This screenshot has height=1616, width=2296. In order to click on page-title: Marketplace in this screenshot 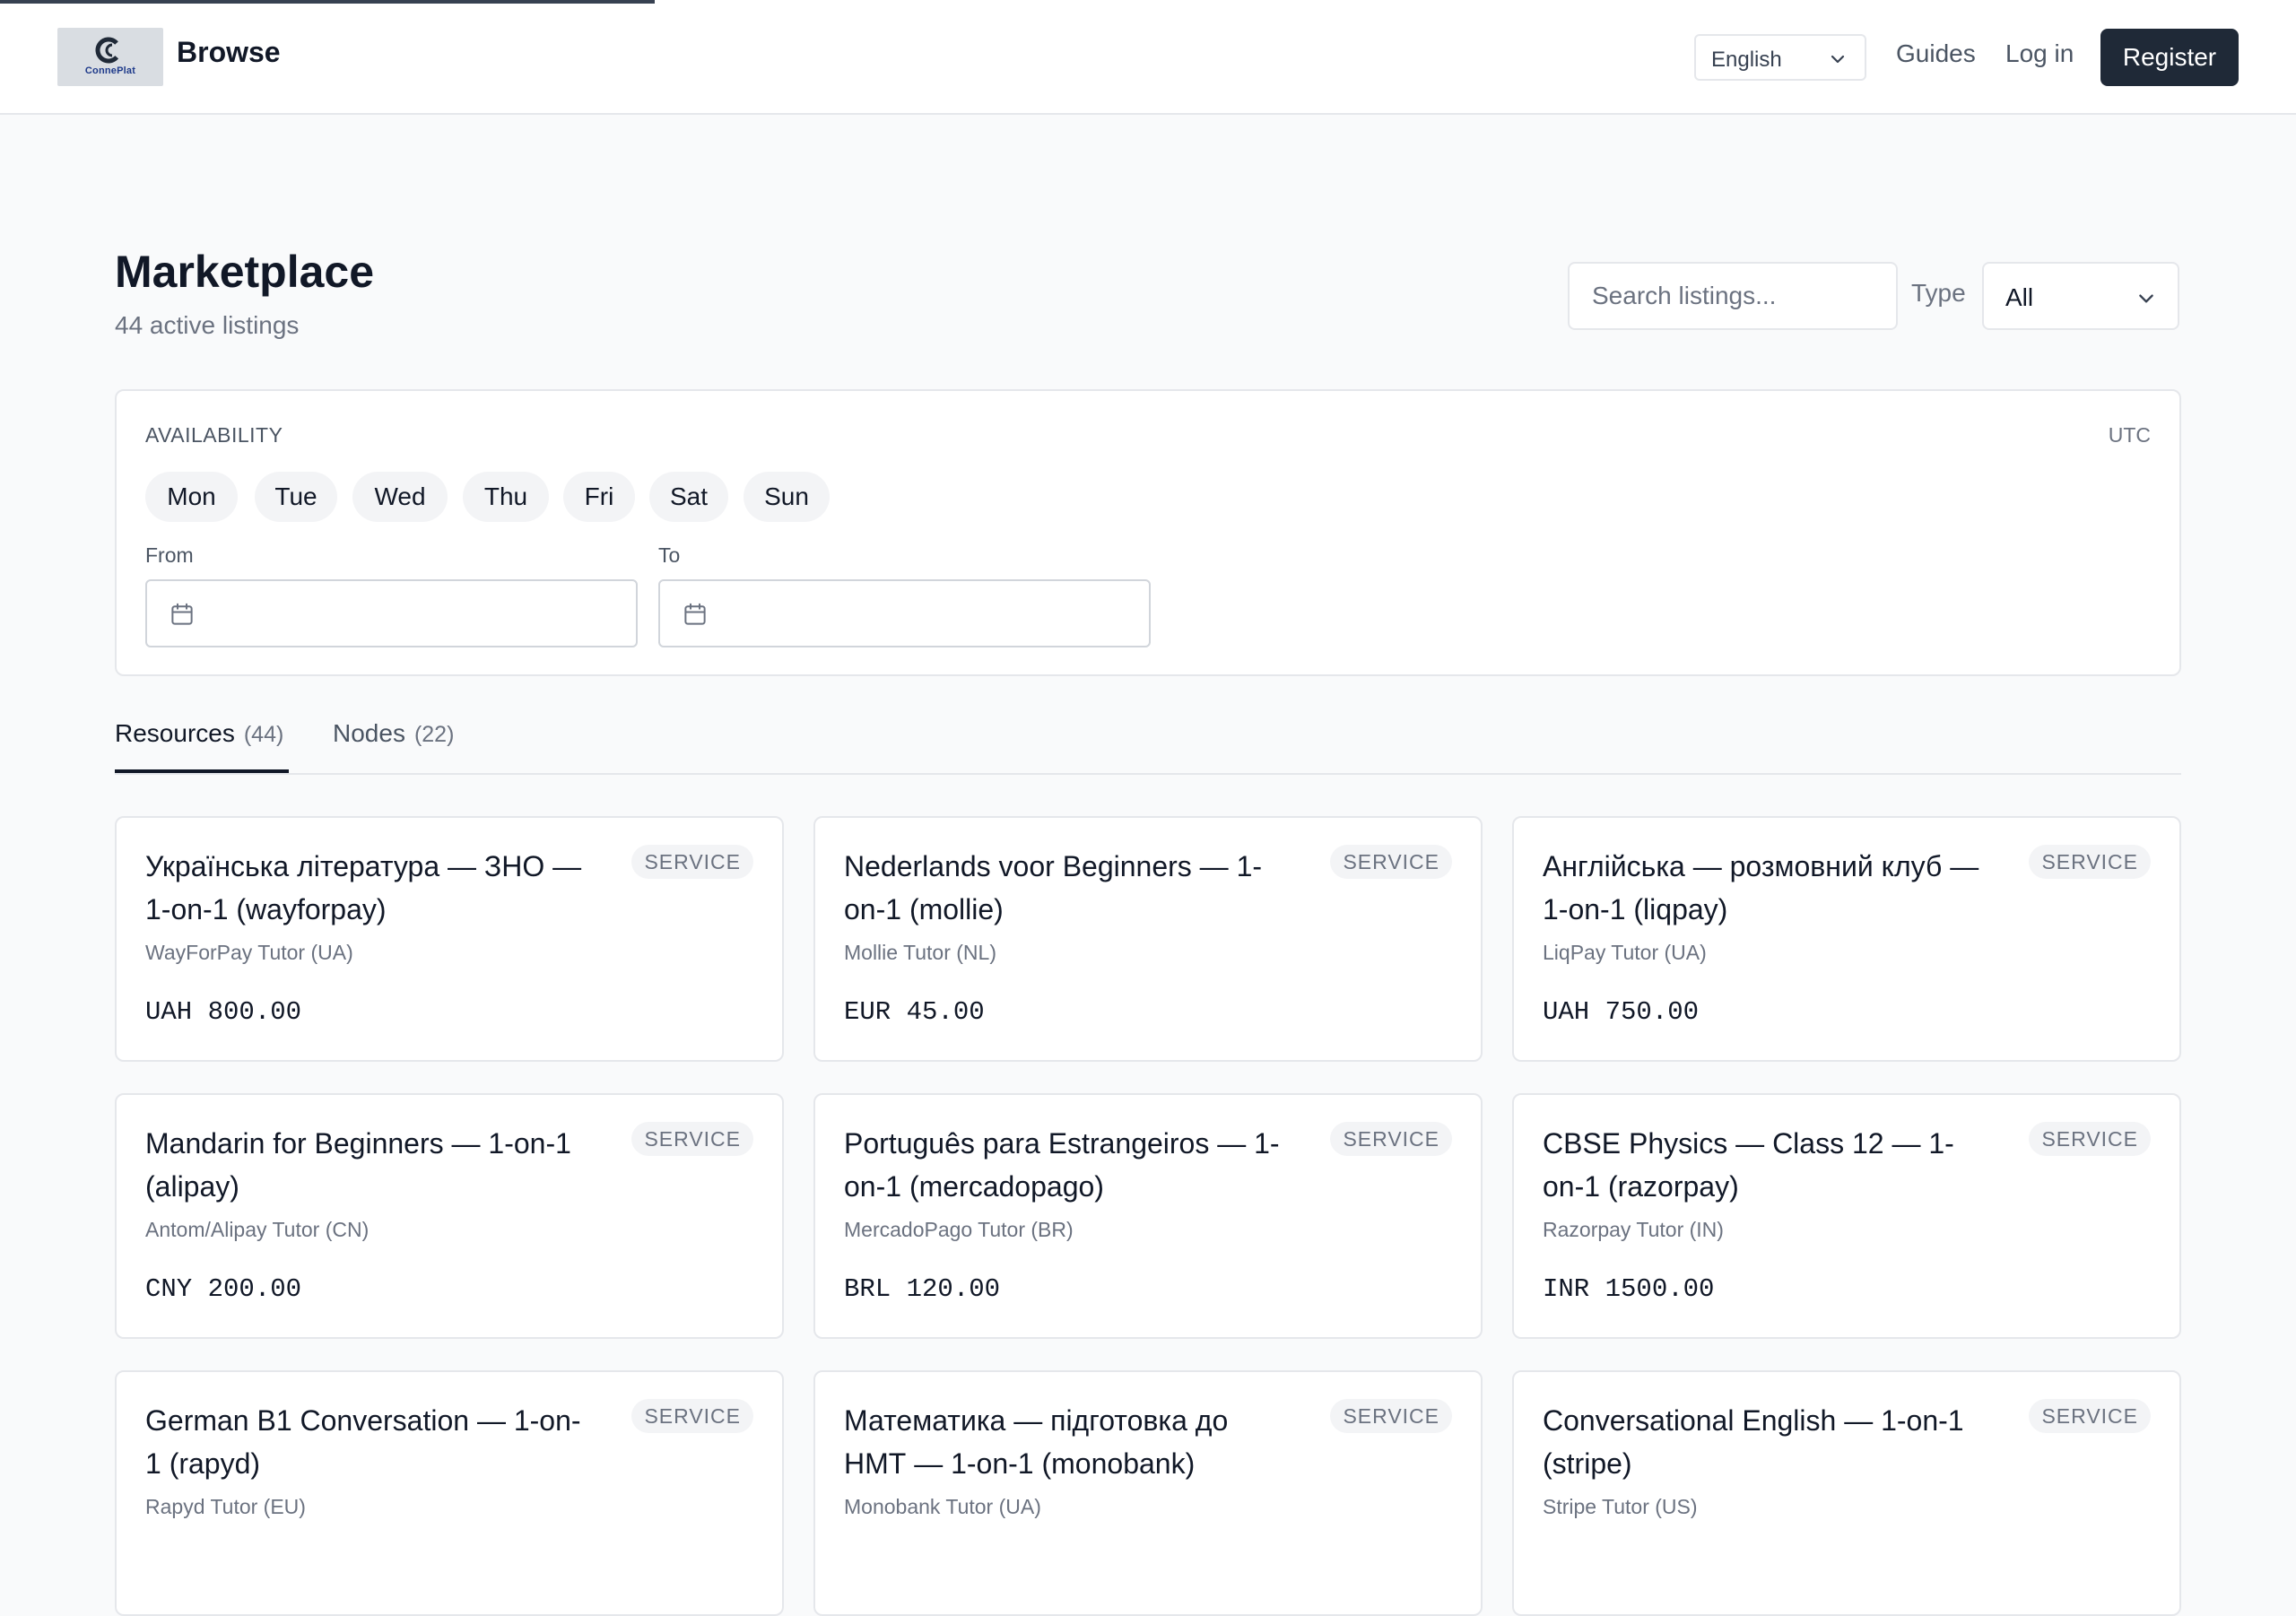, I will do `click(245, 272)`.